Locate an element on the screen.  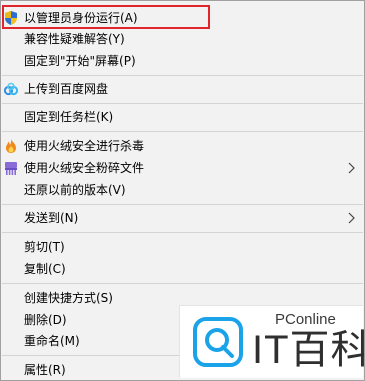
menu-item-cut: 剪切(T) is located at coordinates (182, 247).